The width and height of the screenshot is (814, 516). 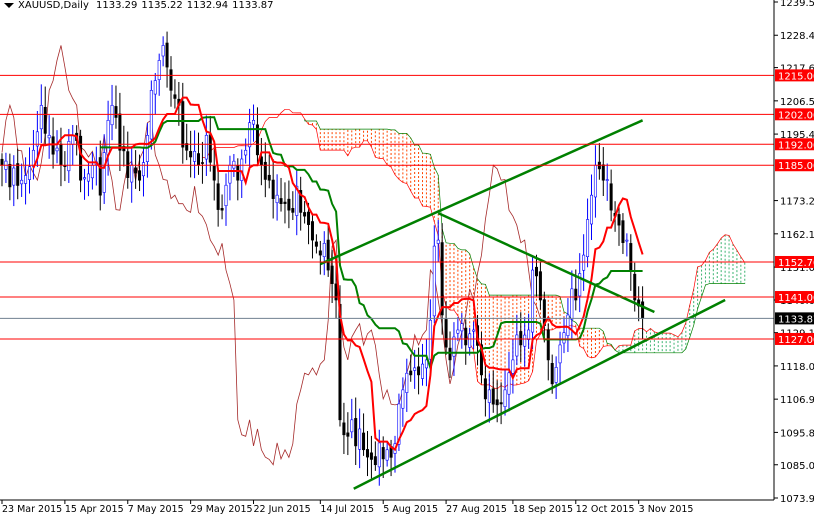 What do you see at coordinates (207, 5) in the screenshot?
I see `low-value: 1132.94` at bounding box center [207, 5].